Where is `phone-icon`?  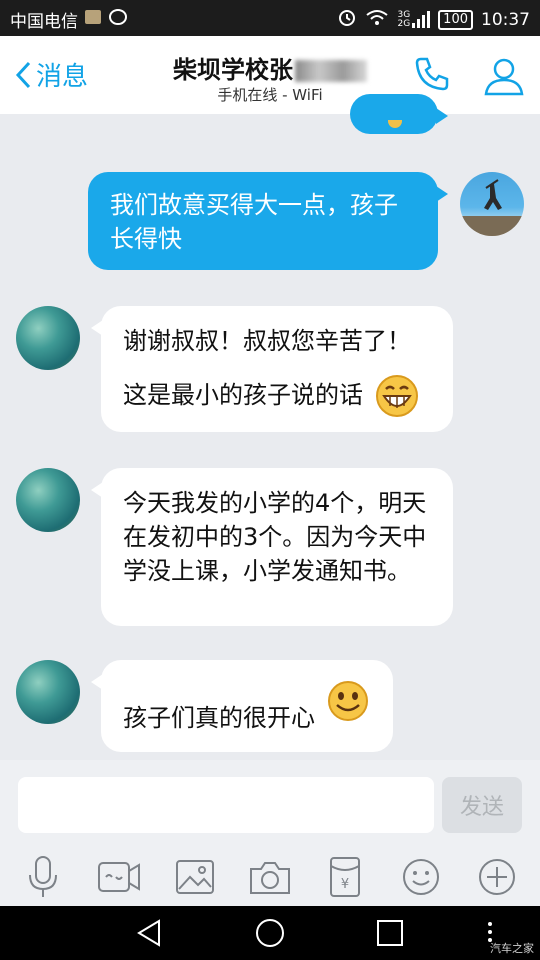 phone-icon is located at coordinates (432, 74).